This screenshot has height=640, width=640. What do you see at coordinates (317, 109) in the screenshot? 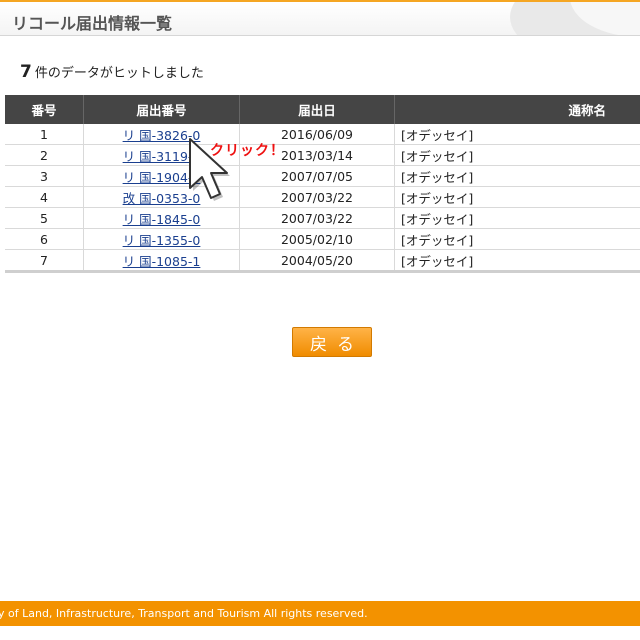
I see `column-header-report-date: 届出日` at bounding box center [317, 109].